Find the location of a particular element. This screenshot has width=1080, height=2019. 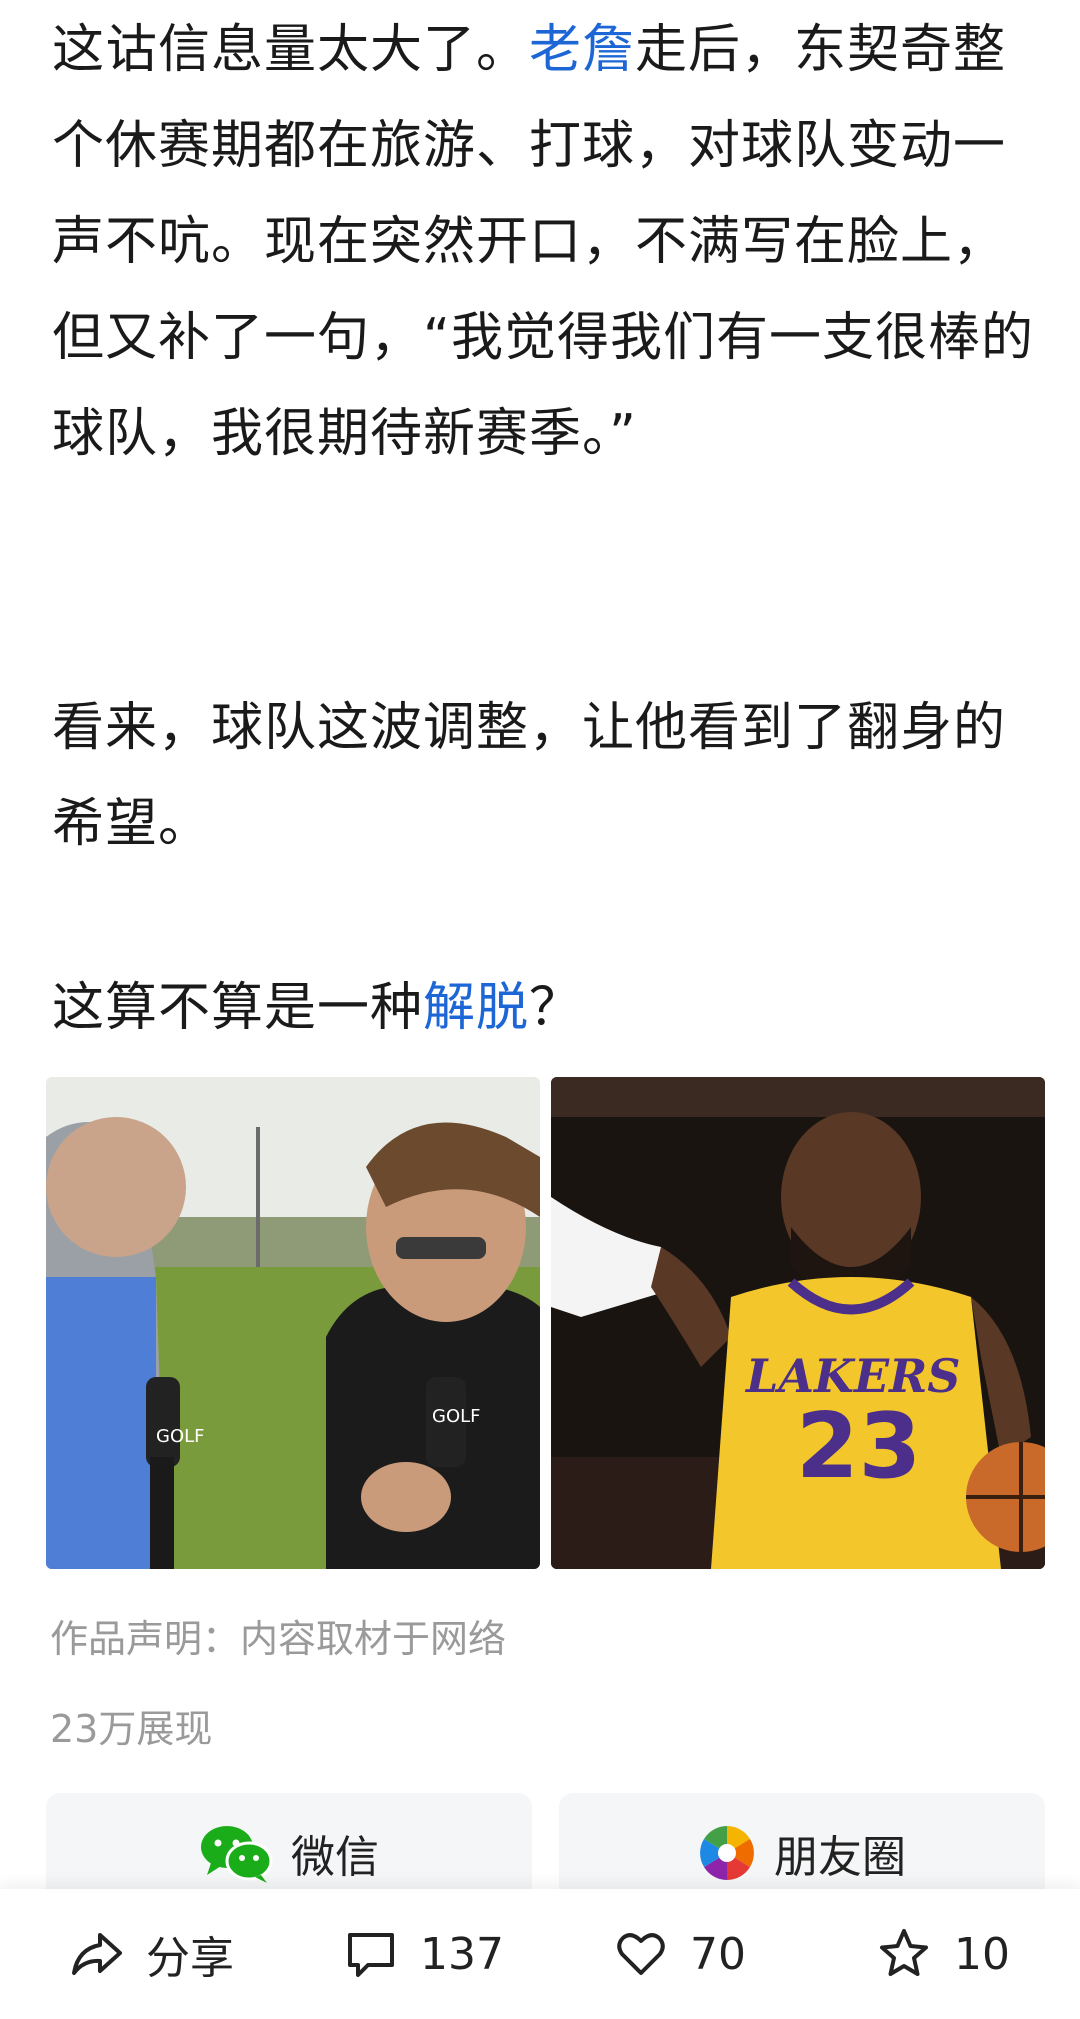

comment-count: 137 is located at coordinates (462, 1954).